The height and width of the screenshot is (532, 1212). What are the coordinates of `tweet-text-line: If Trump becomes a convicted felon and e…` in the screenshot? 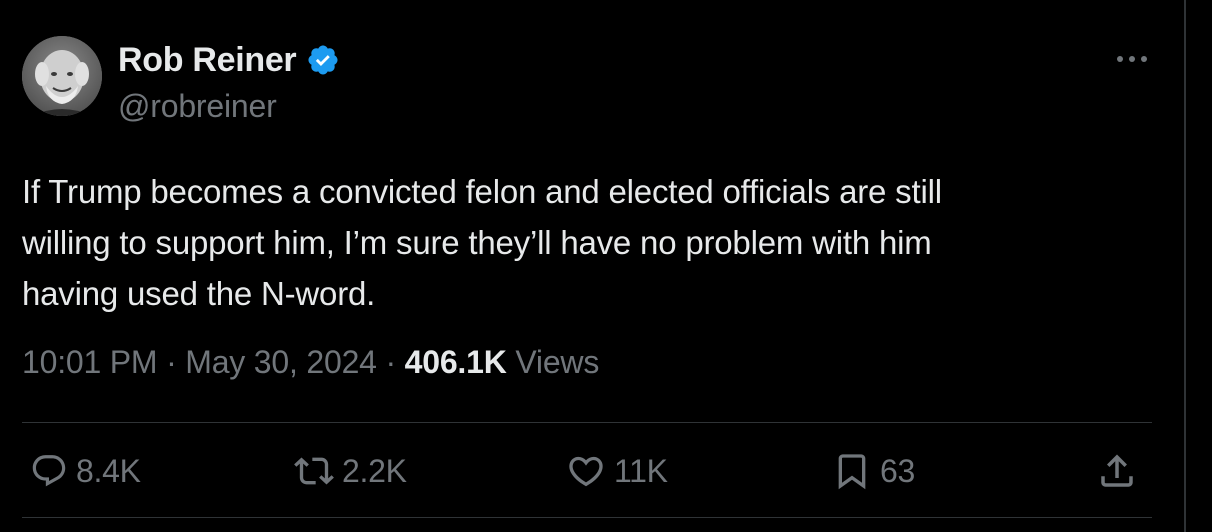 It's located at (482, 191).